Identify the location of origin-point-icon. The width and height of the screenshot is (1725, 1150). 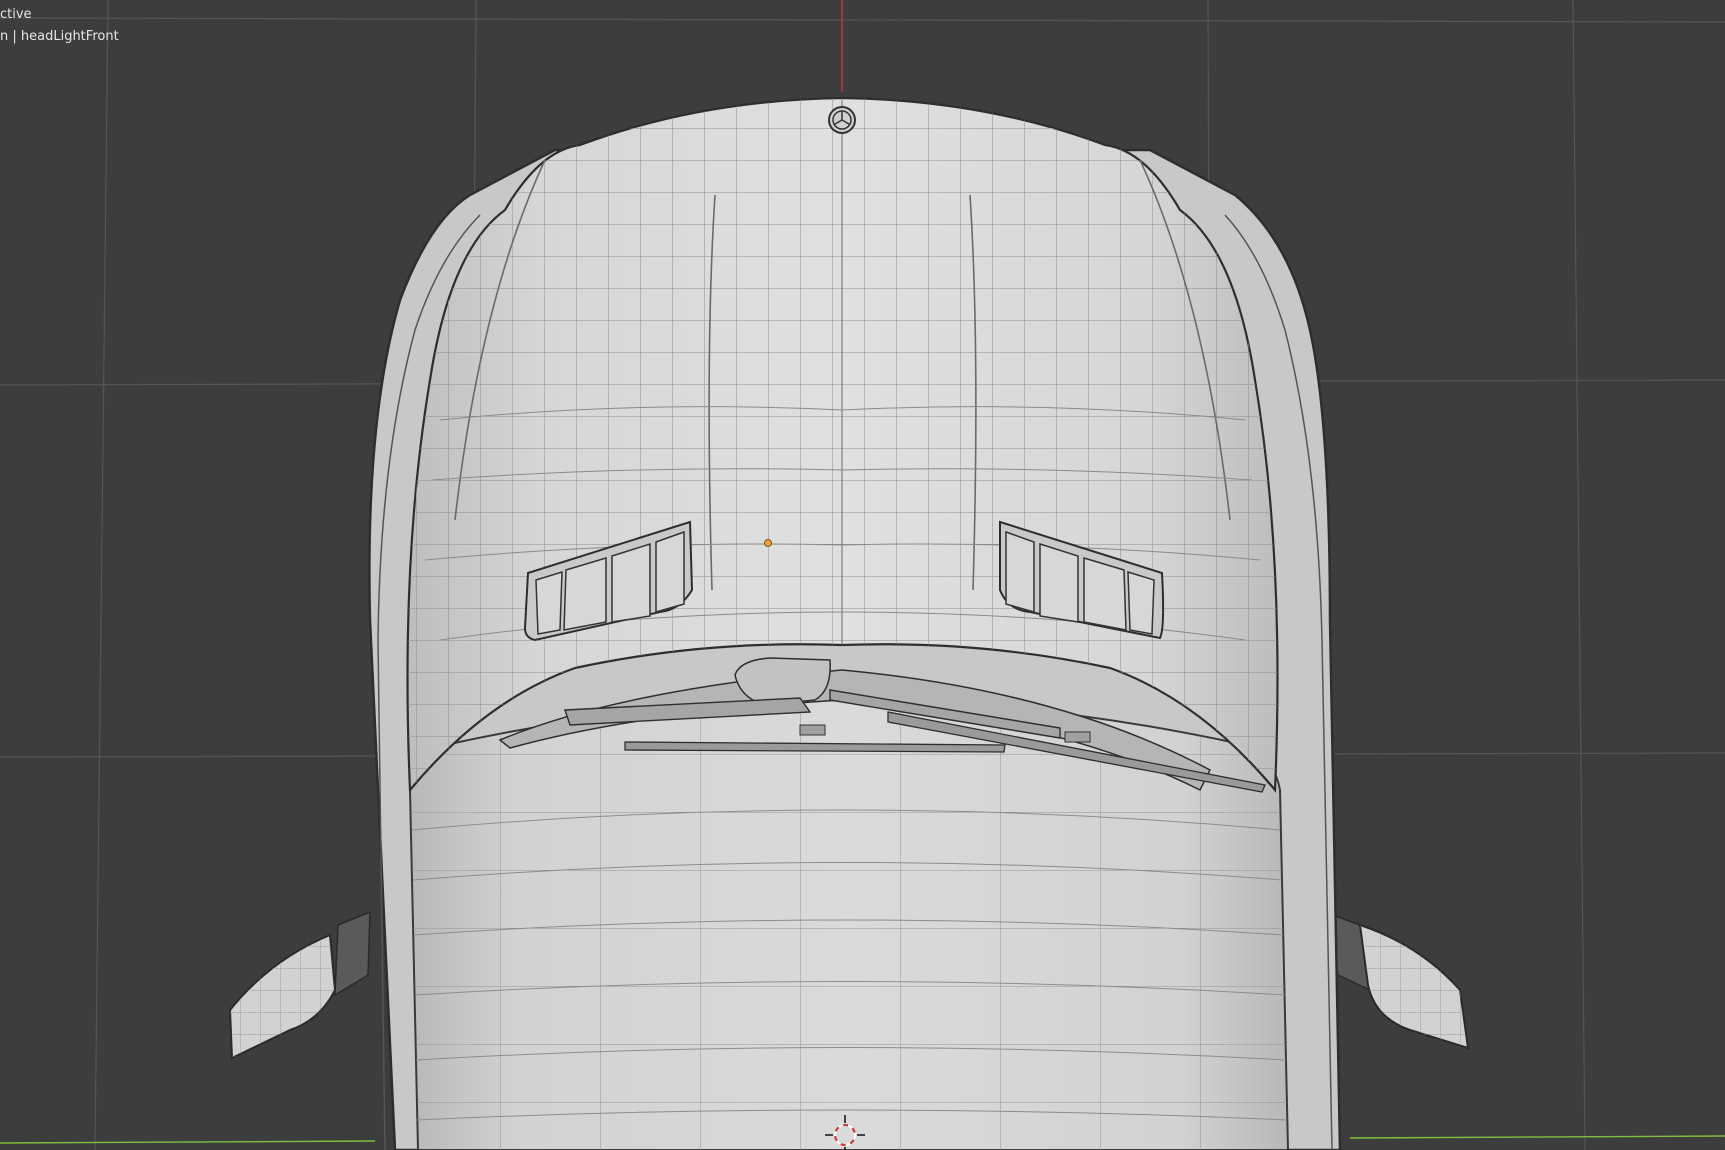
(768, 543).